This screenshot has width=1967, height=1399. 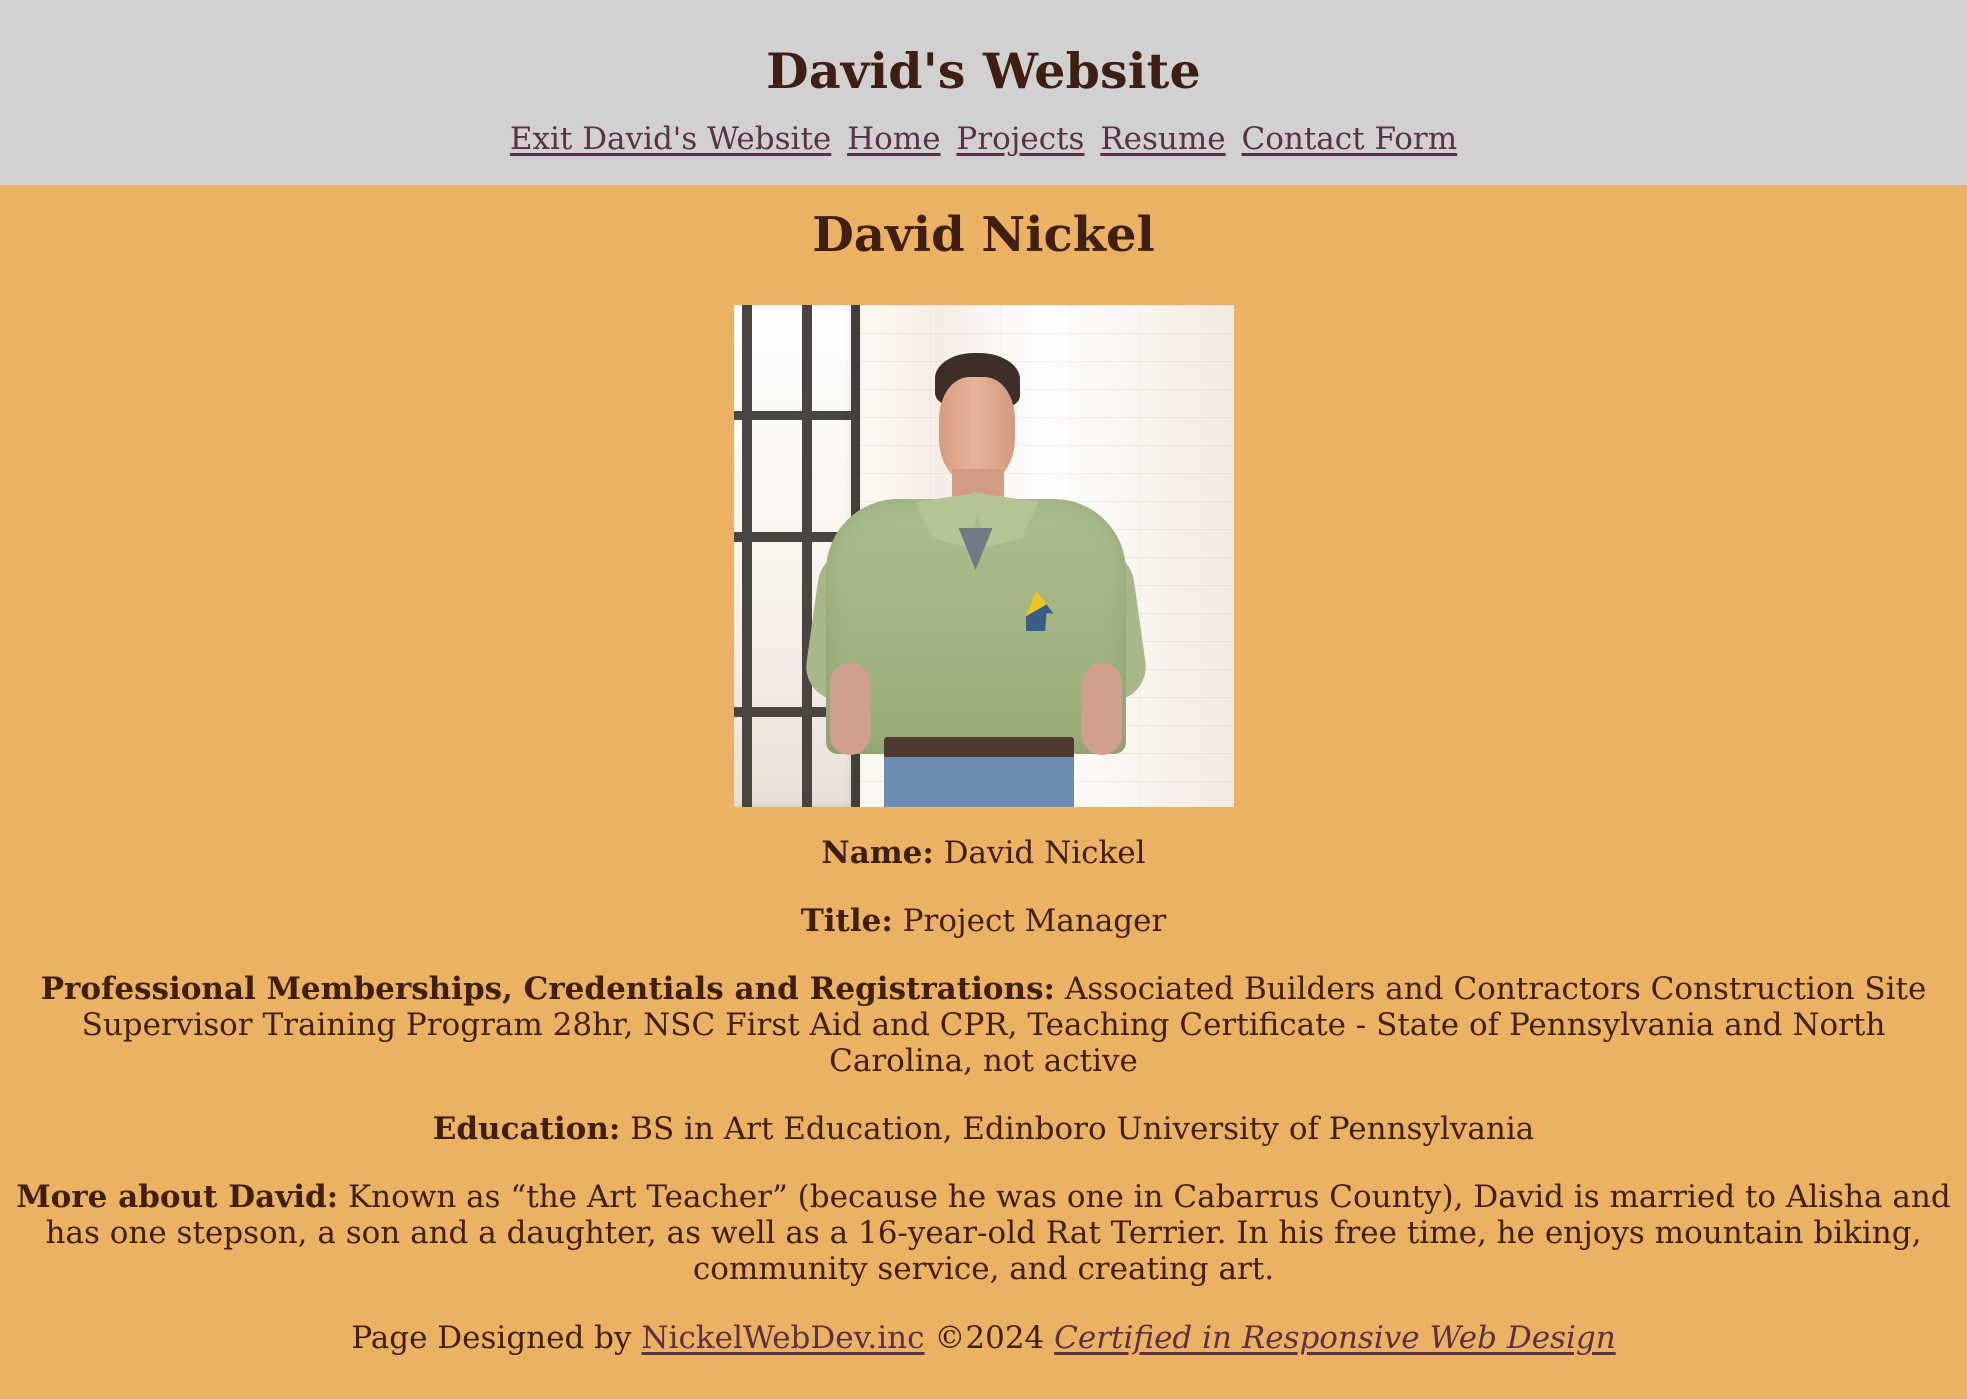 What do you see at coordinates (1034, 921) in the screenshot?
I see `title-value: Project Manager` at bounding box center [1034, 921].